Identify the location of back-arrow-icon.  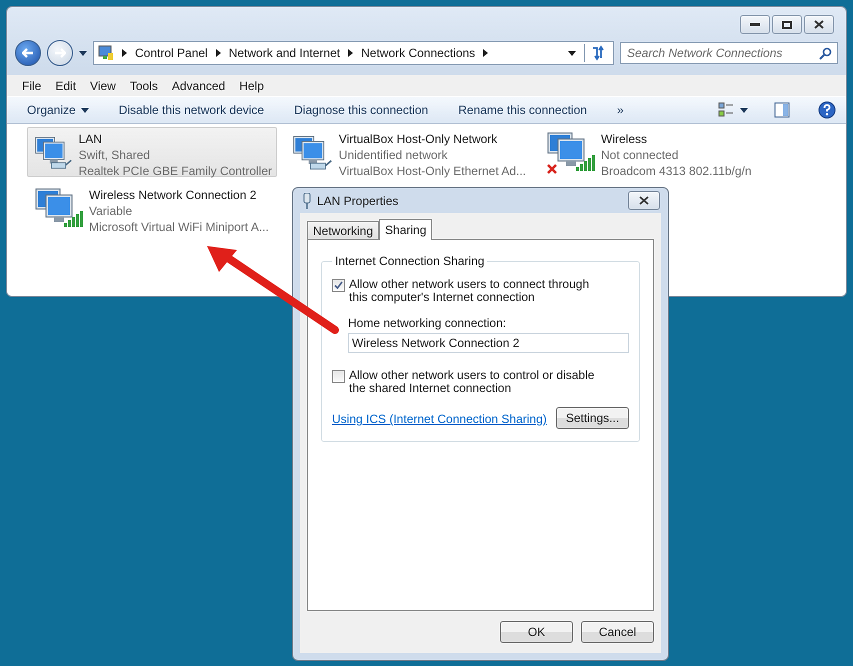
(28, 53).